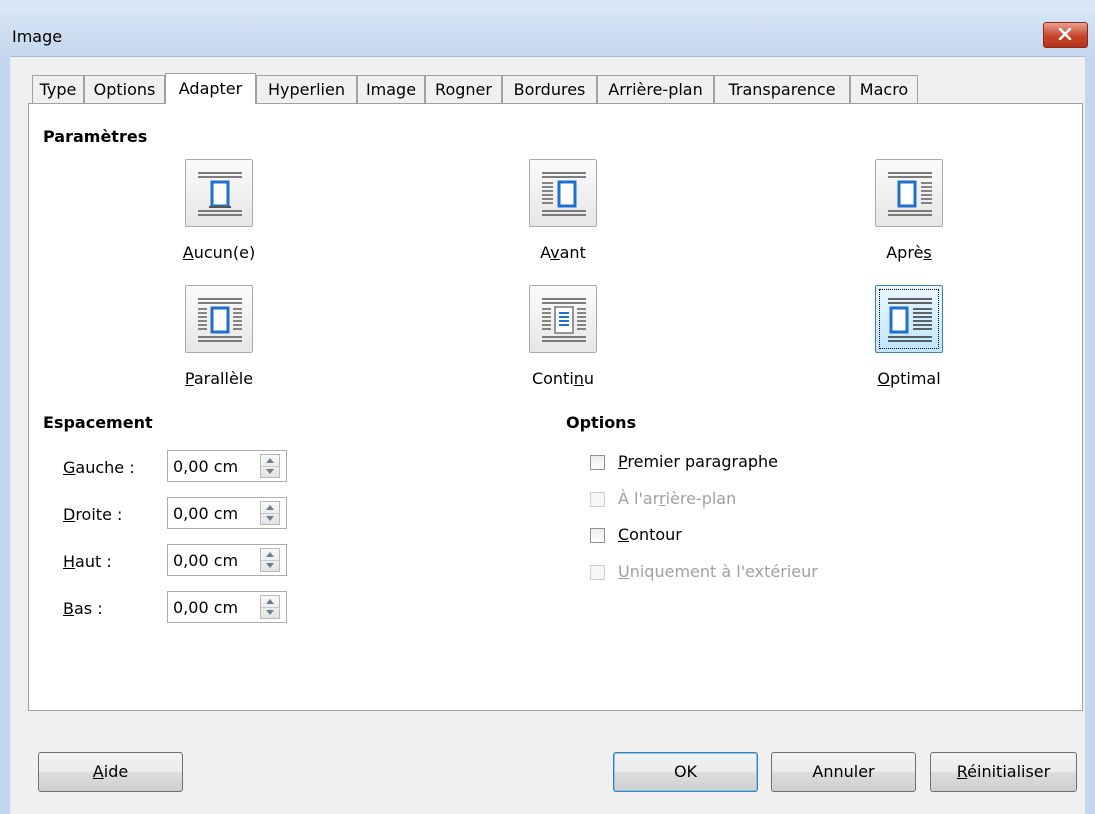 This screenshot has height=814, width=1095. Describe the element at coordinates (650, 534) in the screenshot. I see `contour-label: Contour` at that location.